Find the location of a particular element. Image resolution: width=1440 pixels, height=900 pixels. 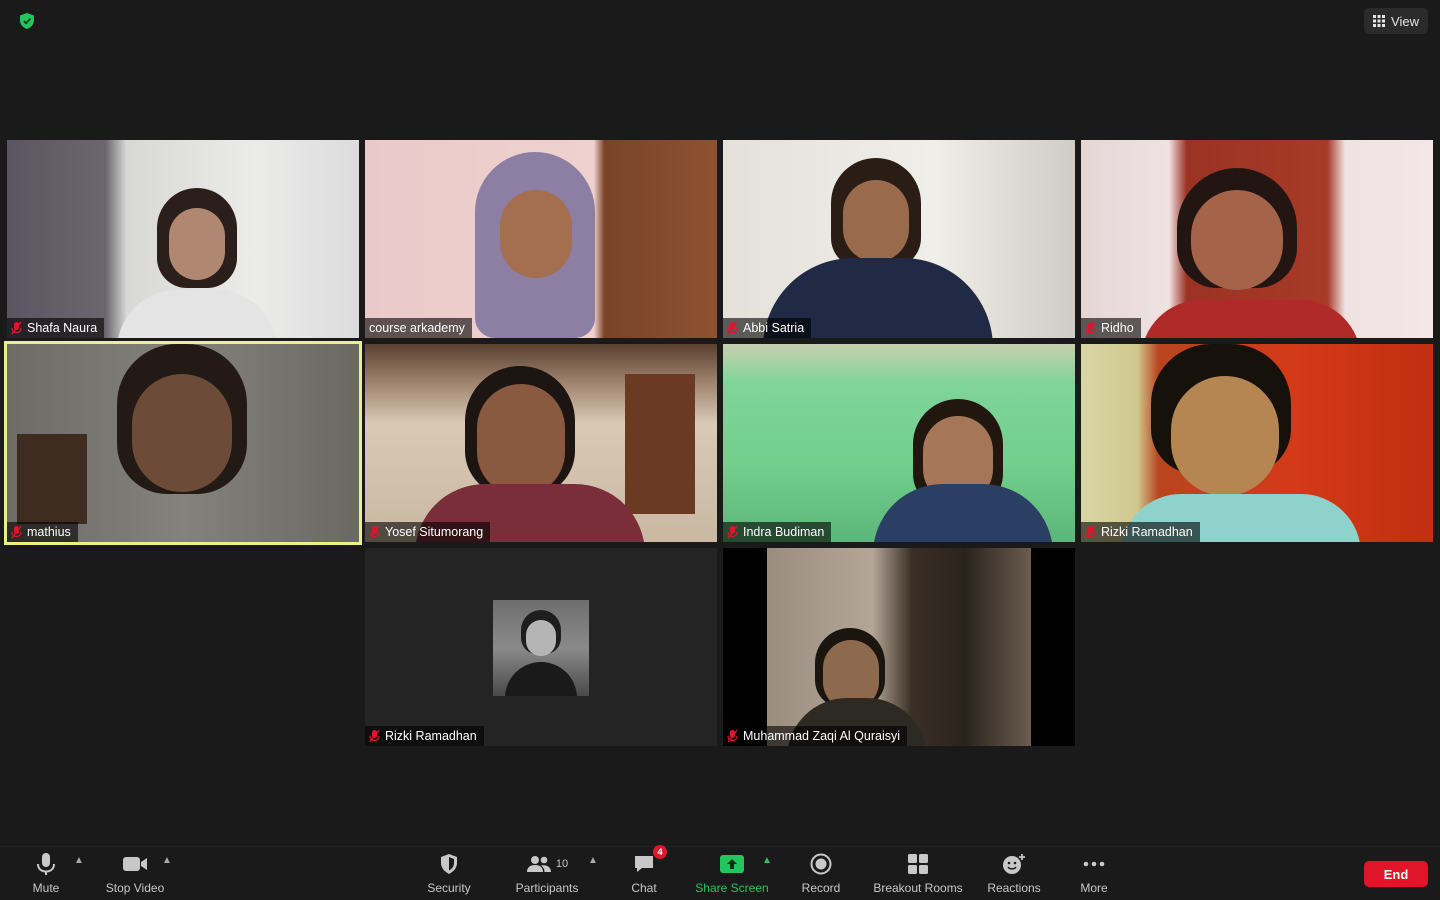

security-shield-icon is located at coordinates (449, 864).